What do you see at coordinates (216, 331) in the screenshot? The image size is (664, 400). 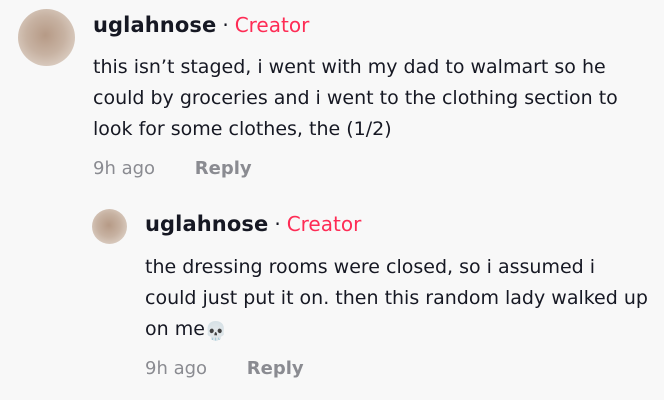 I see `skull-emoji-icon: 💀` at bounding box center [216, 331].